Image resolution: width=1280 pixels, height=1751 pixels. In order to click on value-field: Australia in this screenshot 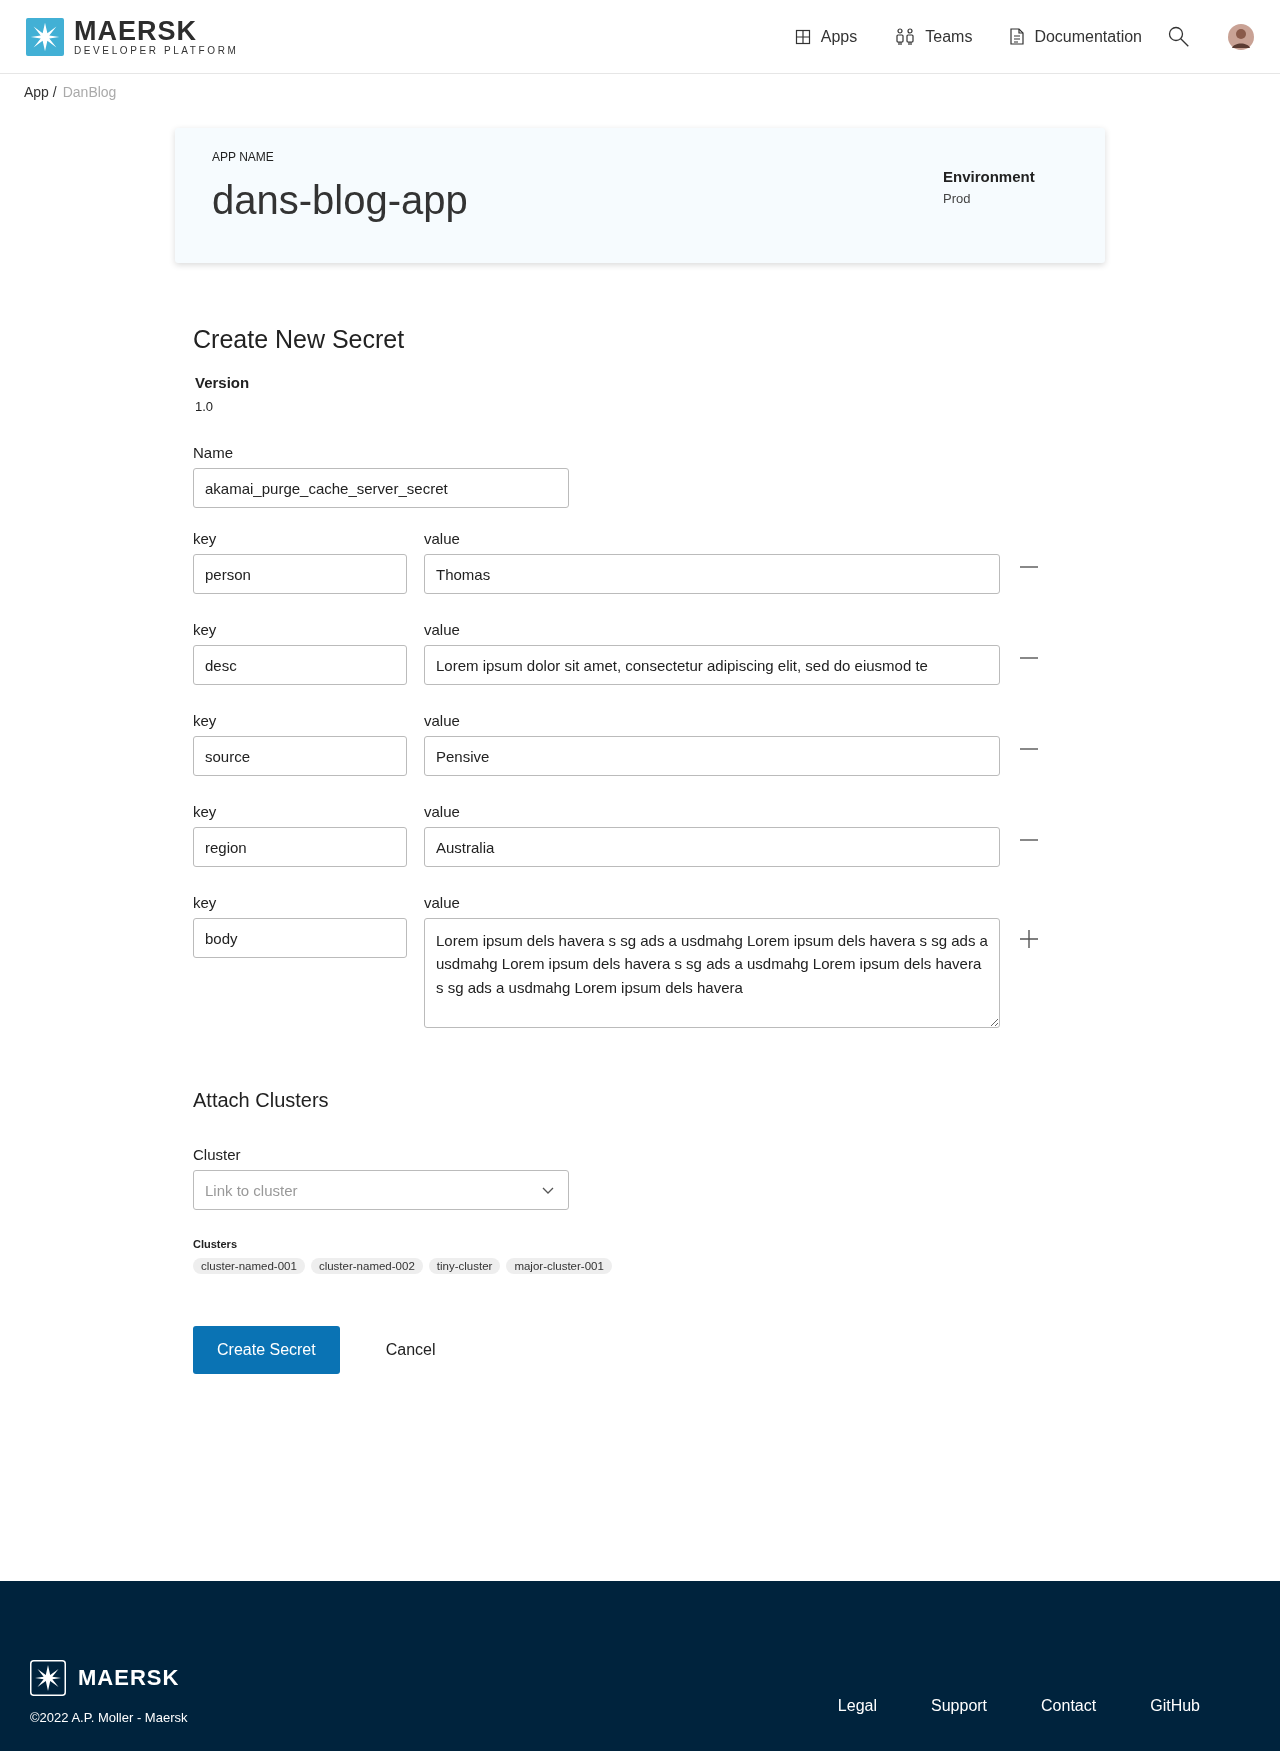, I will do `click(712, 847)`.